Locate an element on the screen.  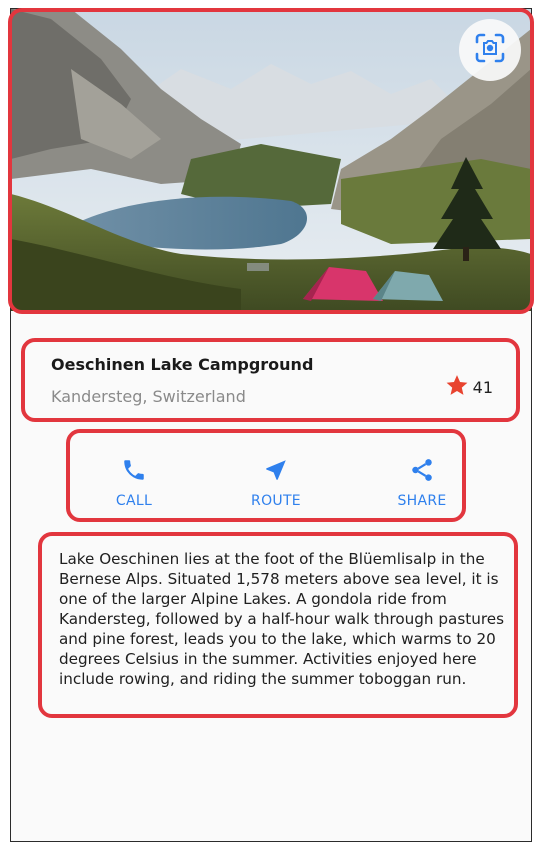
scan-button is located at coordinates (490, 50).